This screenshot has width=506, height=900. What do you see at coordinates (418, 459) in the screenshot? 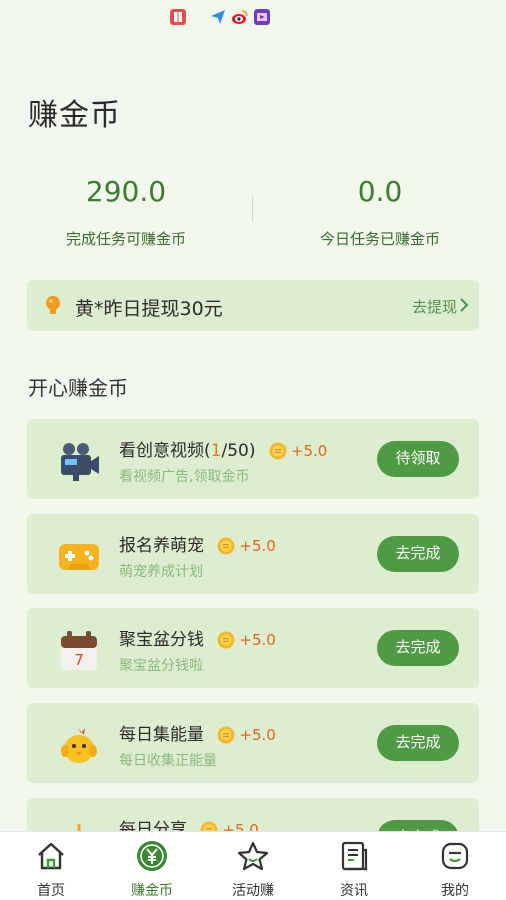
I see `claim-button: 待领取` at bounding box center [418, 459].